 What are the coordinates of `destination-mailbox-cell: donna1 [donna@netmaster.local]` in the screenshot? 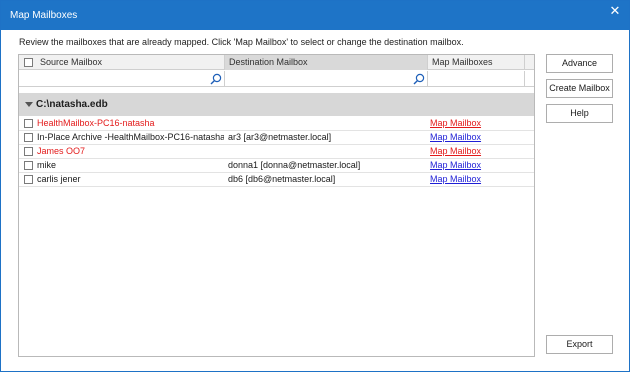 It's located at (294, 165).